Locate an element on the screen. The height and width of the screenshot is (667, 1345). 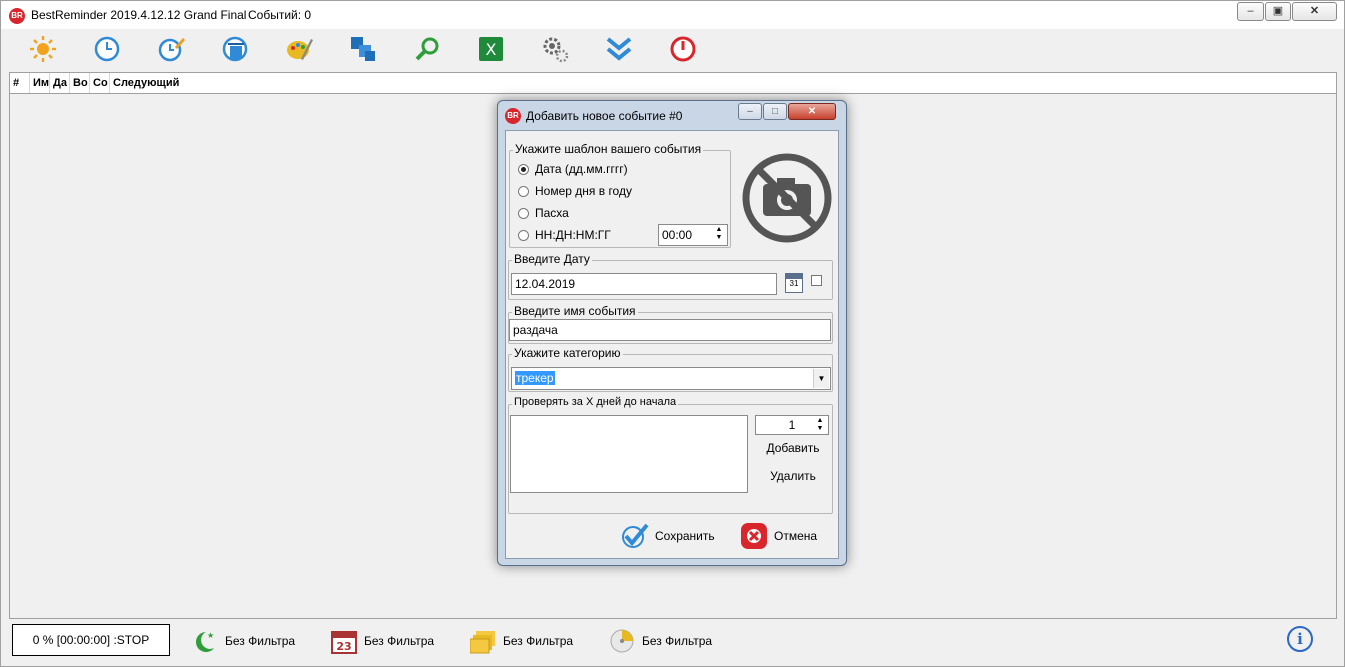
date-input: 12.04.2019 is located at coordinates (644, 284).